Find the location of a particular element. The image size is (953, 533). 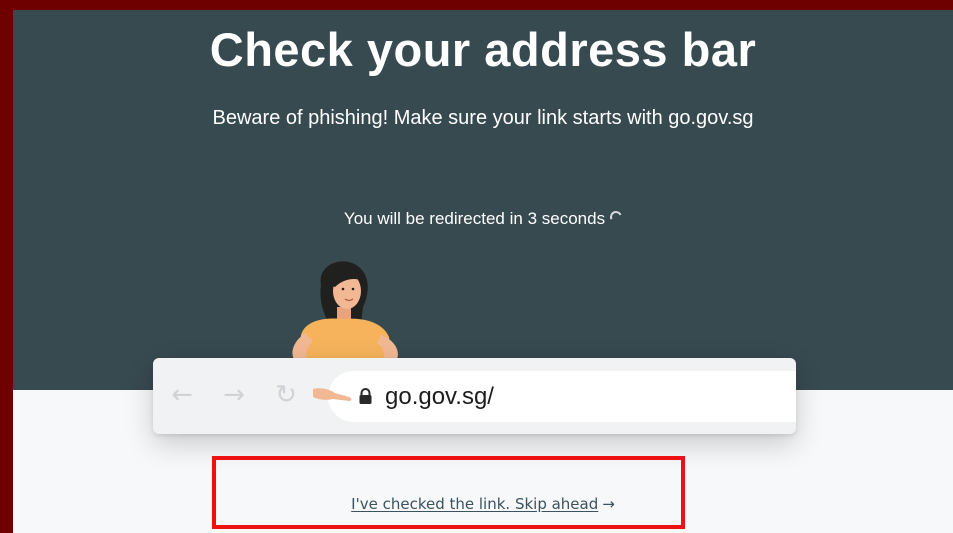

redirect-notice: You will be redirected in 3 seconds is located at coordinates (483, 219).